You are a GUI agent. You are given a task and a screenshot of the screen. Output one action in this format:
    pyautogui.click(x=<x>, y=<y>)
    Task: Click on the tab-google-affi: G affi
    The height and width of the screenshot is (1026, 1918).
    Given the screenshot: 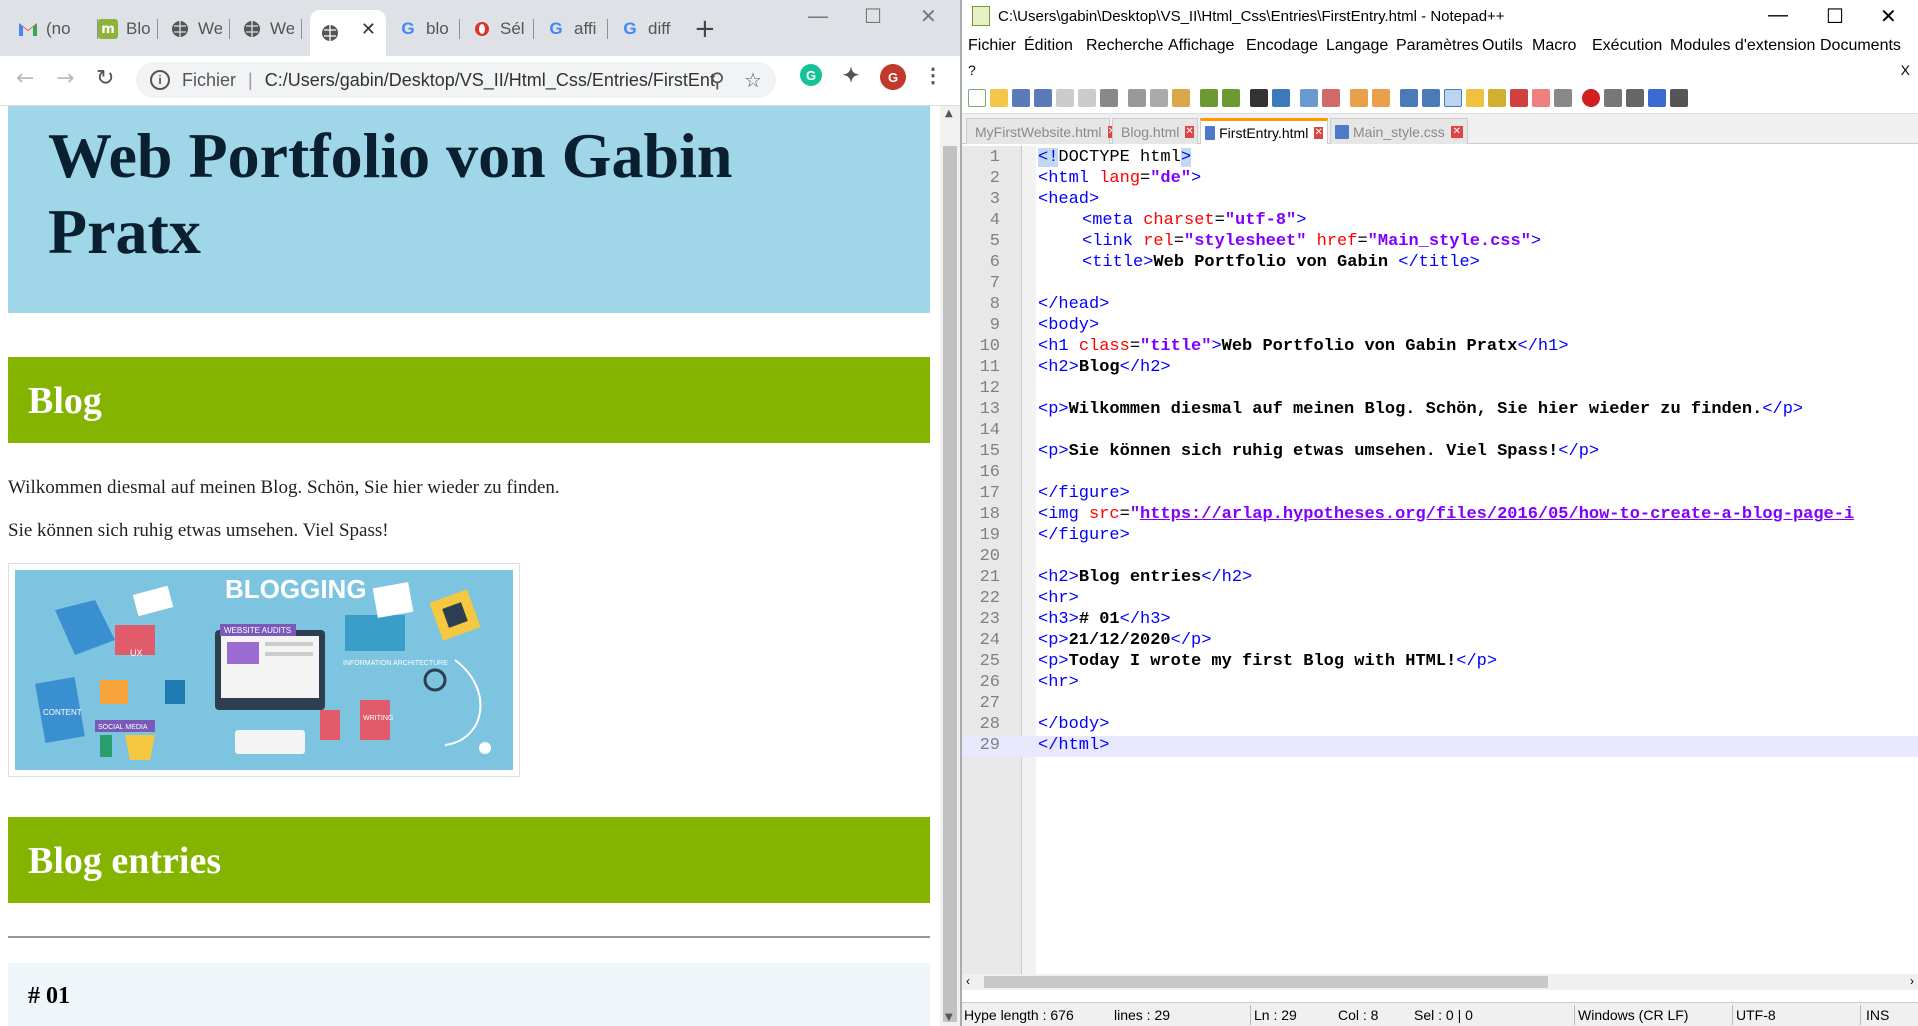 What is the action you would take?
    pyautogui.click(x=572, y=29)
    